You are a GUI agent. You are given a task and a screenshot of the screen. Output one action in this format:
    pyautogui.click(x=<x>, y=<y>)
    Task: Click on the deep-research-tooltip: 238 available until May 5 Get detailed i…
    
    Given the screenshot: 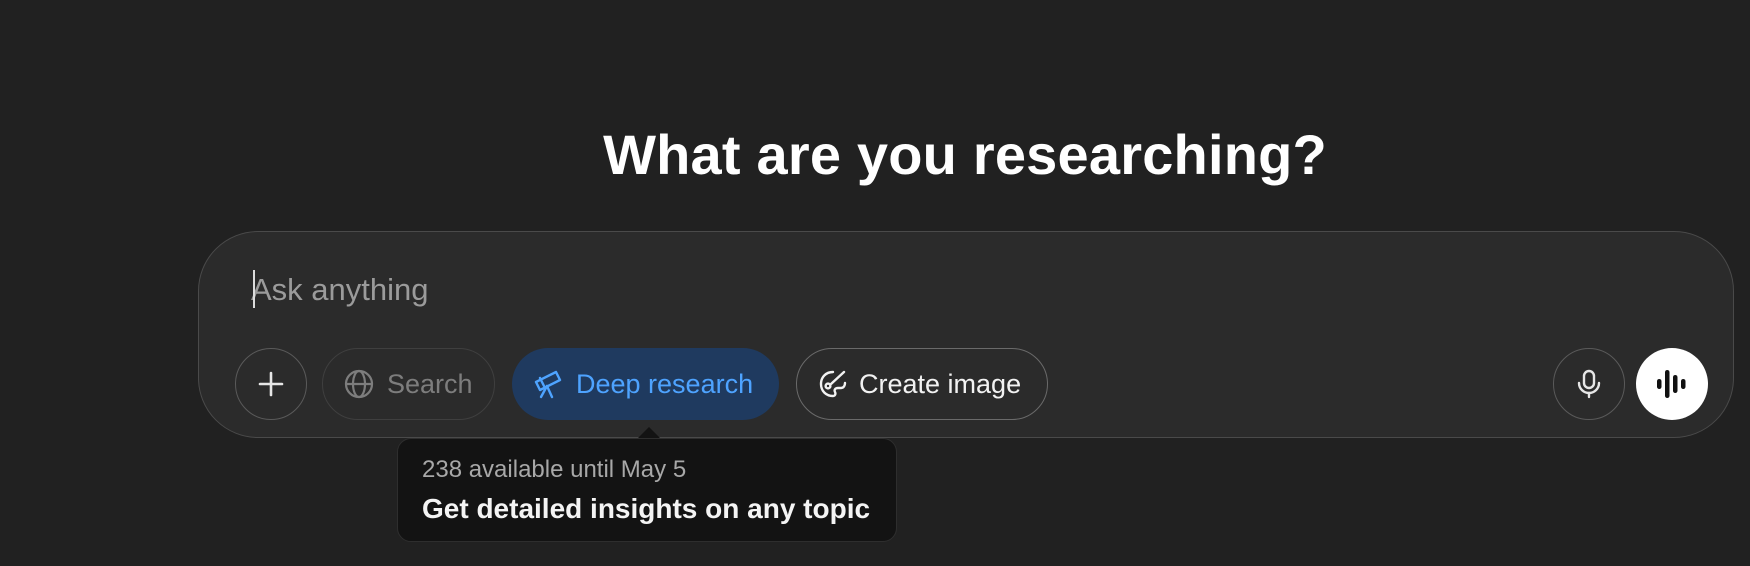 What is the action you would take?
    pyautogui.click(x=647, y=490)
    